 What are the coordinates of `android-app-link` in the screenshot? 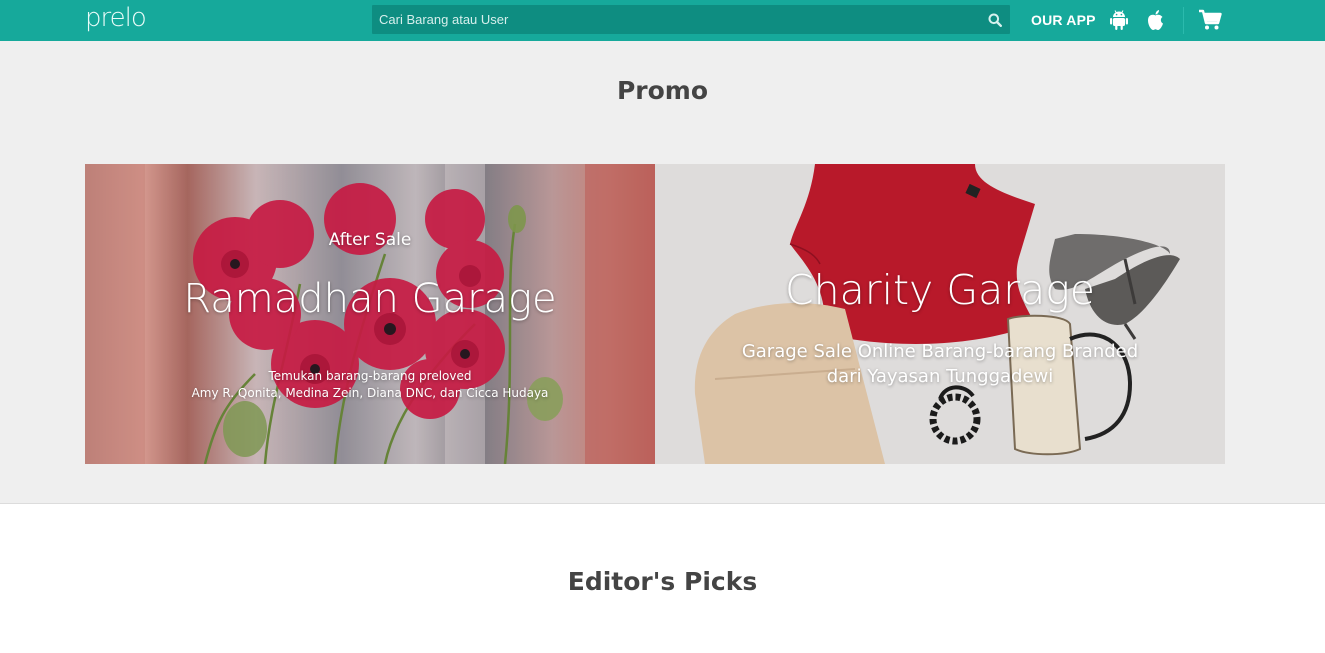 It's located at (1119, 20).